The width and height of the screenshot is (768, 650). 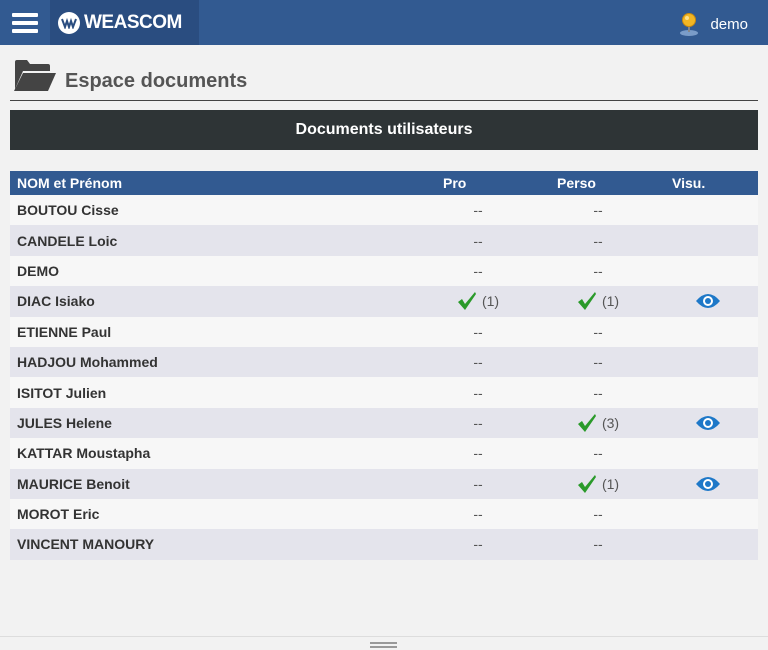 What do you see at coordinates (68, 210) in the screenshot?
I see `user-name-cell: BOUTOU Cisse` at bounding box center [68, 210].